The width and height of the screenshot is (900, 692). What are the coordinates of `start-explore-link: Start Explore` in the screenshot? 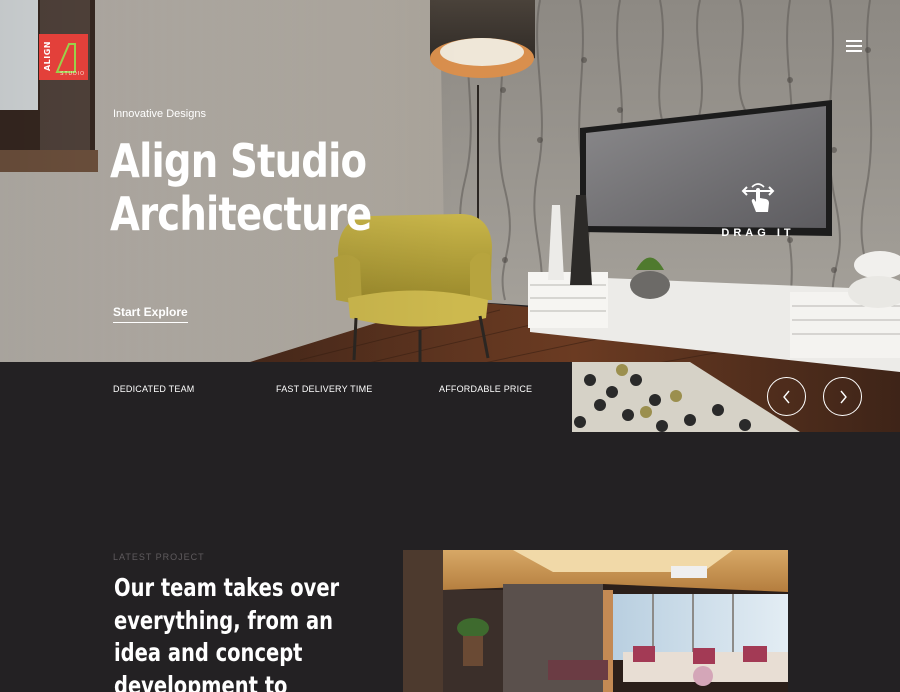 It's located at (150, 314).